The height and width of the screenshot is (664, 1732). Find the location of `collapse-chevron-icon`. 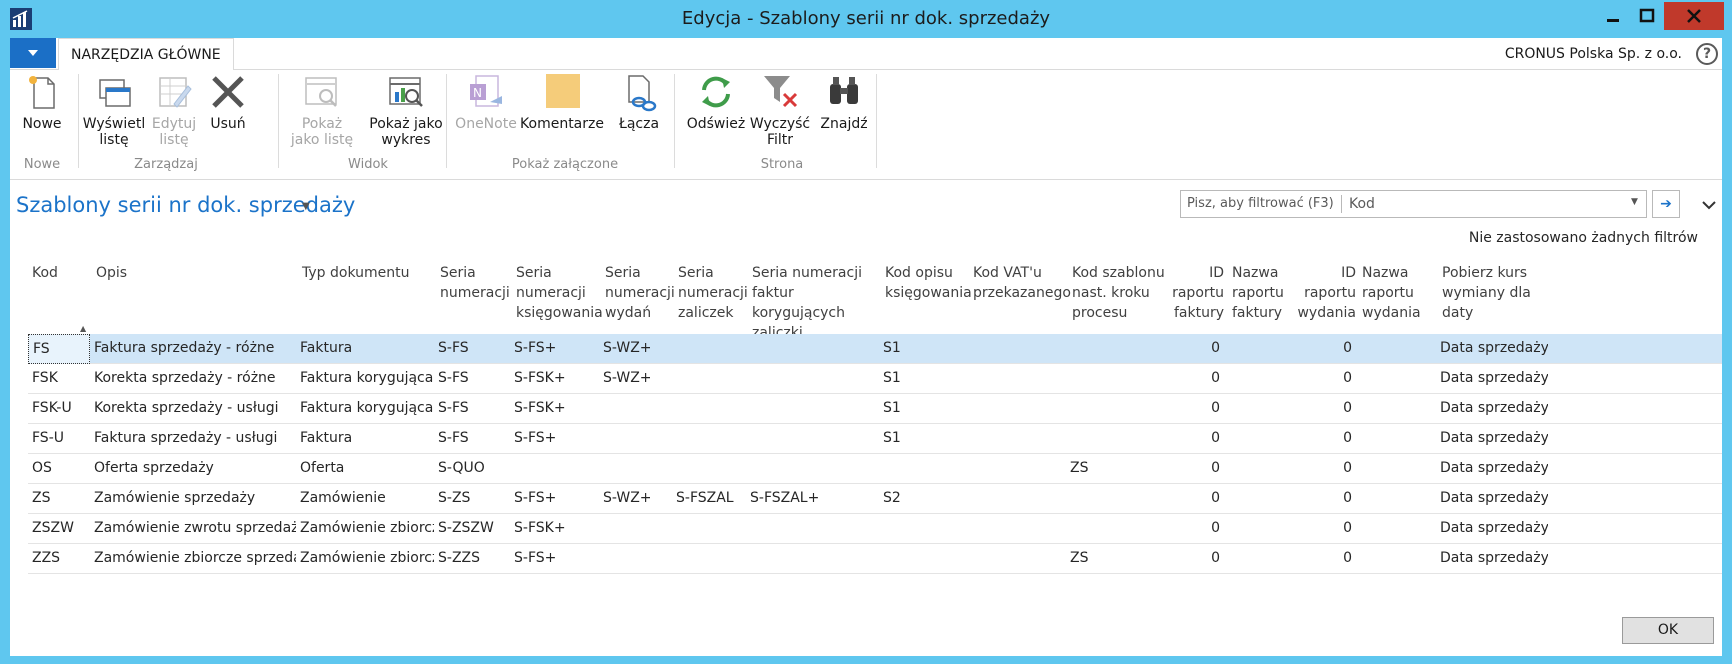

collapse-chevron-icon is located at coordinates (1709, 206).